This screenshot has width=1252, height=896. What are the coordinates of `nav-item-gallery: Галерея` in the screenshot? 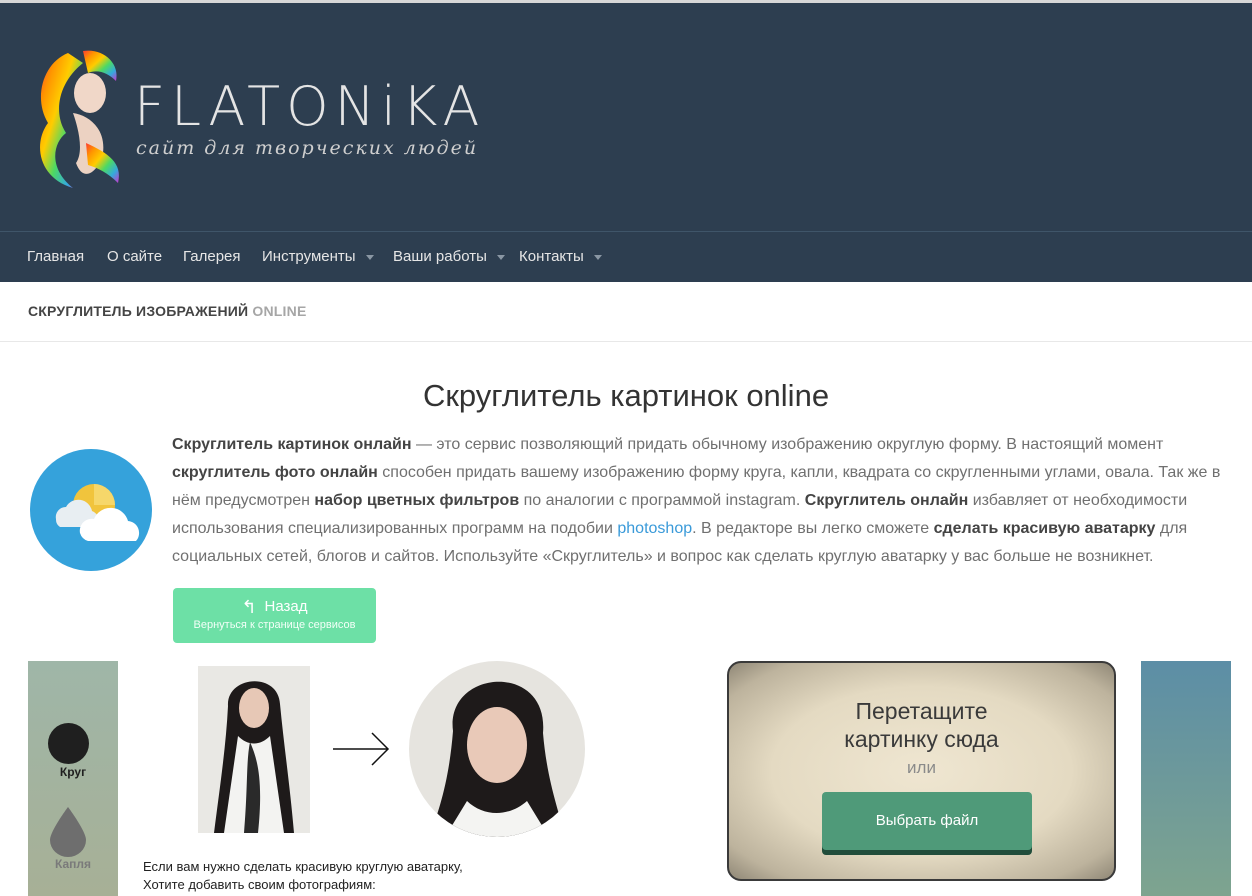 It's located at (212, 257).